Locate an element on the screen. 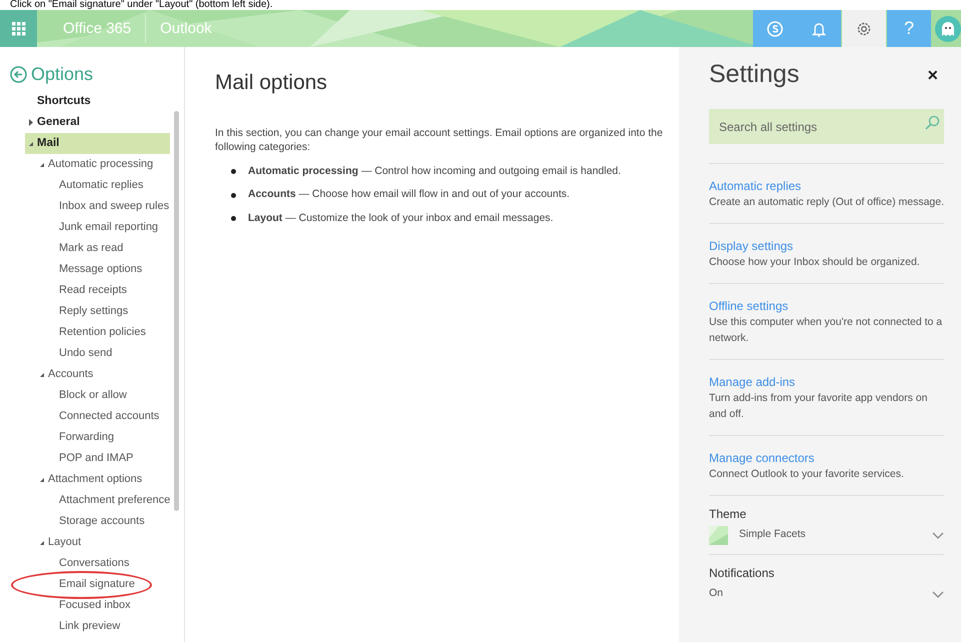 The width and height of the screenshot is (961, 642). tree-item: Shortcuts is located at coordinates (97, 101).